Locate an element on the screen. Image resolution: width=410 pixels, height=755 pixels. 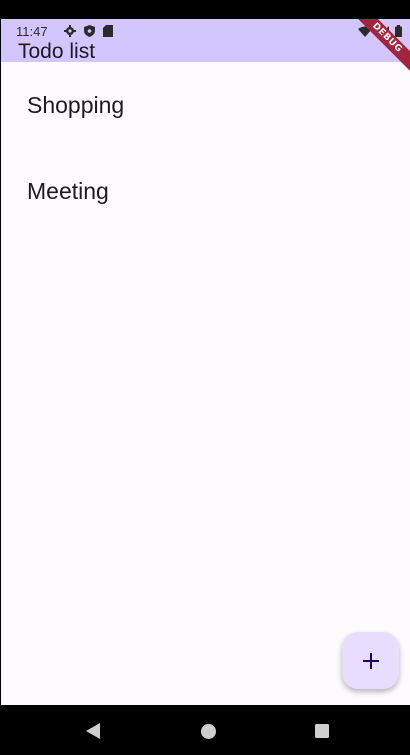
status-icons-left is located at coordinates (88, 32).